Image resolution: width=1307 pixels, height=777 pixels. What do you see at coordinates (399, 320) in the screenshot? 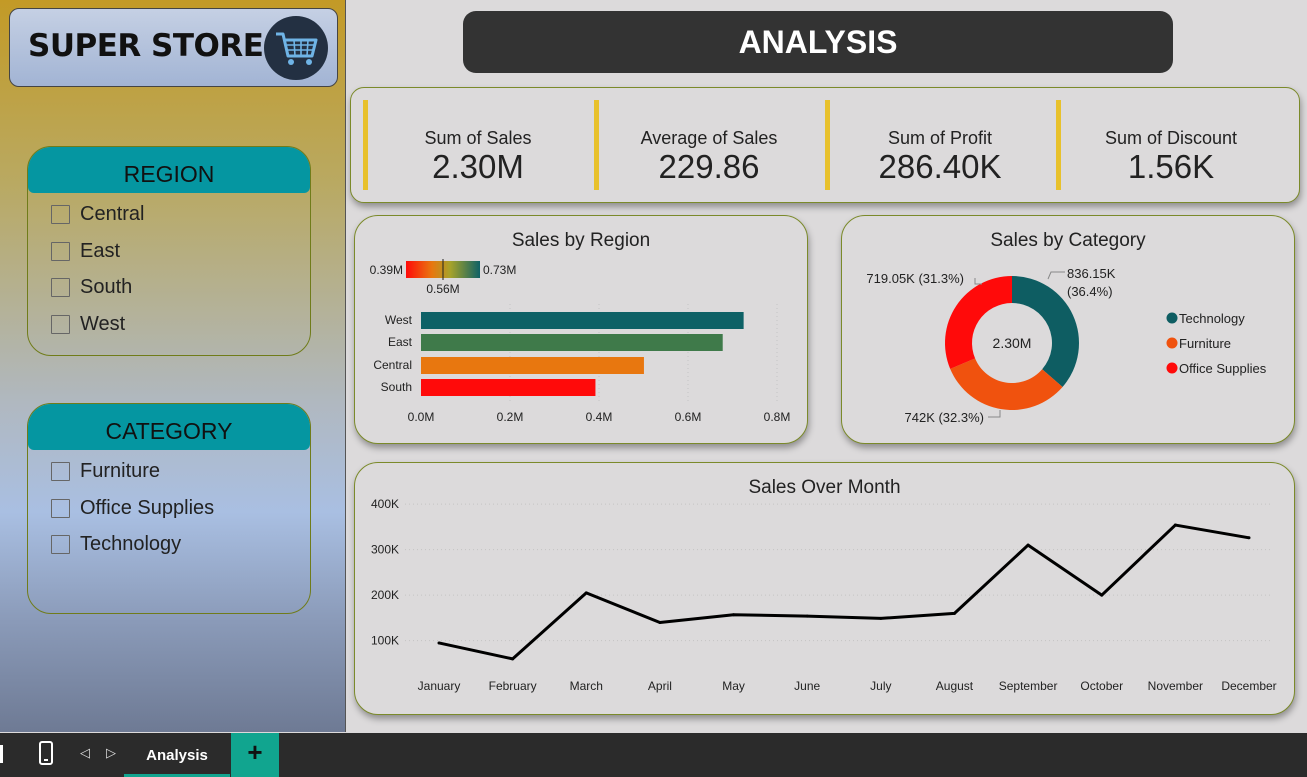
I see `y-tick-label: West` at bounding box center [399, 320].